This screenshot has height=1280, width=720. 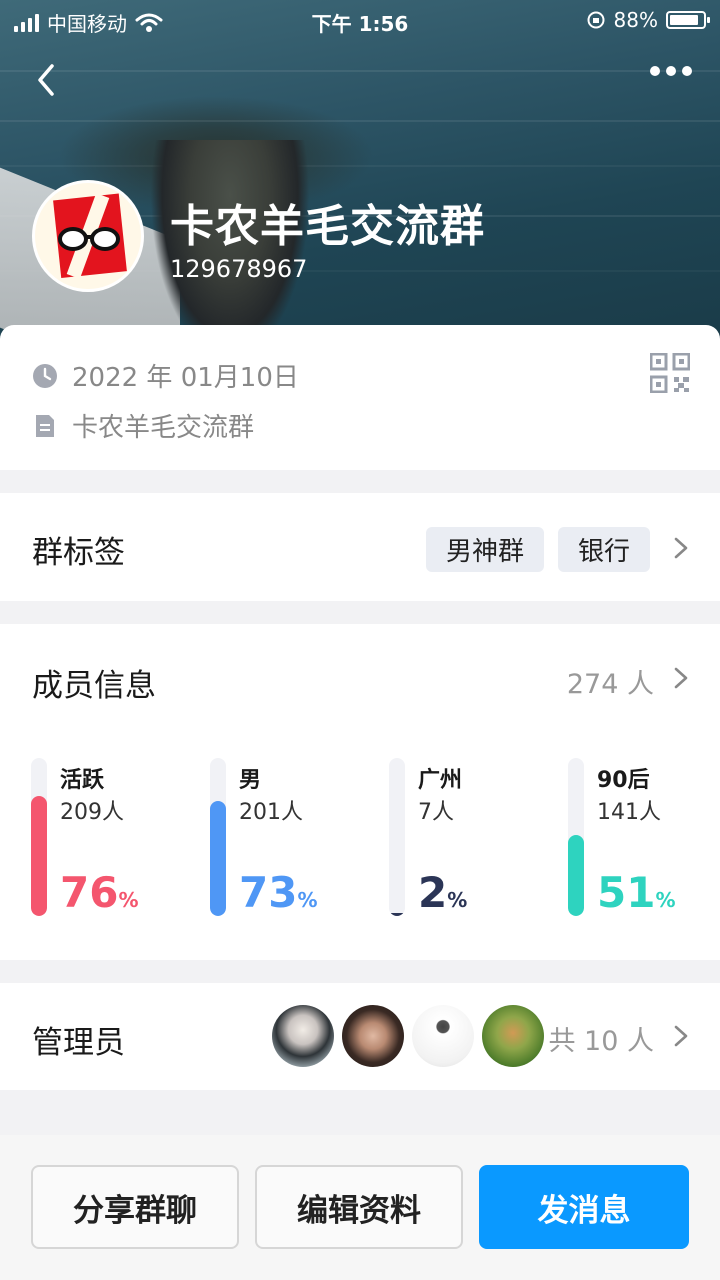 I want to click on stat-count: 141人, so click(x=629, y=812).